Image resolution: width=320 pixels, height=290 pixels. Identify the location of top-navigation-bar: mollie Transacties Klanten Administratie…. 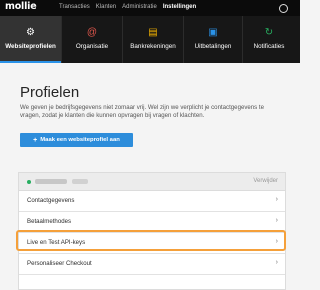
(150, 8).